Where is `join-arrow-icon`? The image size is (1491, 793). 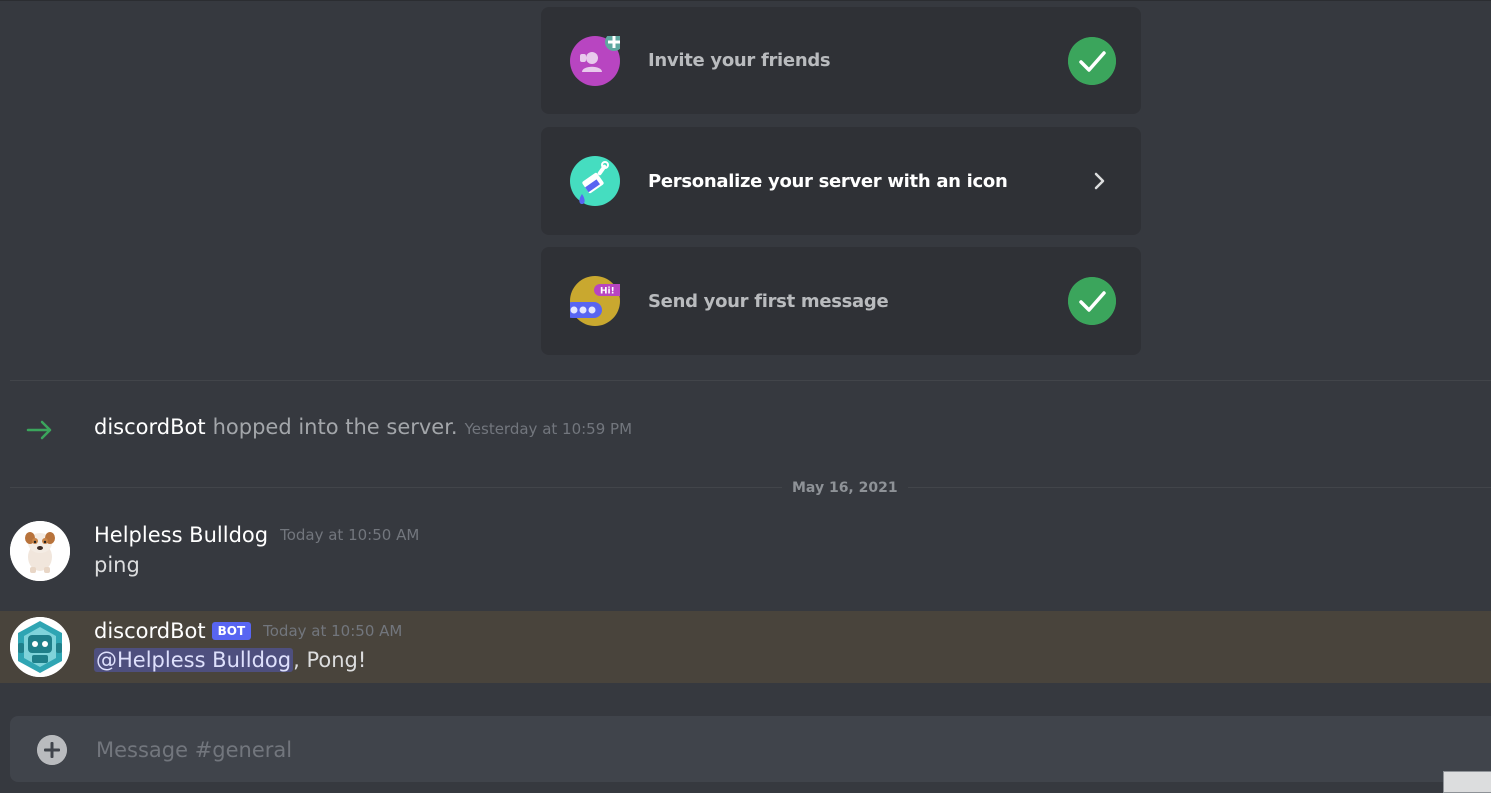
join-arrow-icon is located at coordinates (39, 430).